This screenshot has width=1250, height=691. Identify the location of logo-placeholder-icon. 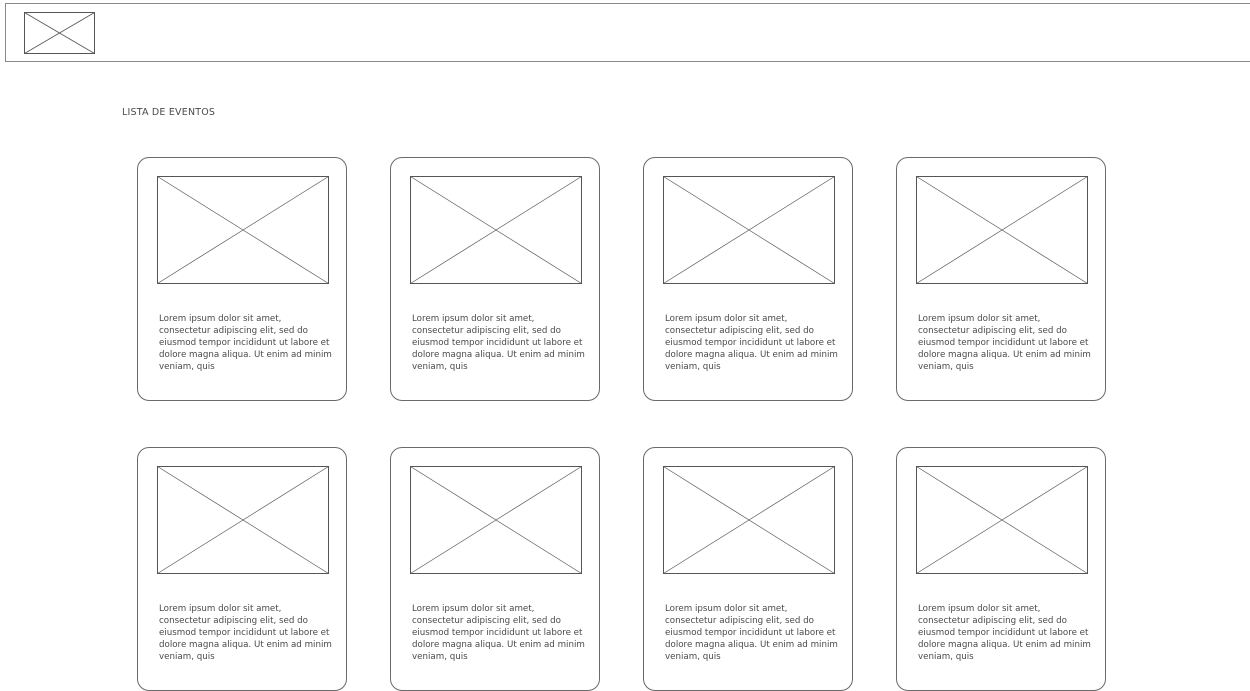
(59, 33).